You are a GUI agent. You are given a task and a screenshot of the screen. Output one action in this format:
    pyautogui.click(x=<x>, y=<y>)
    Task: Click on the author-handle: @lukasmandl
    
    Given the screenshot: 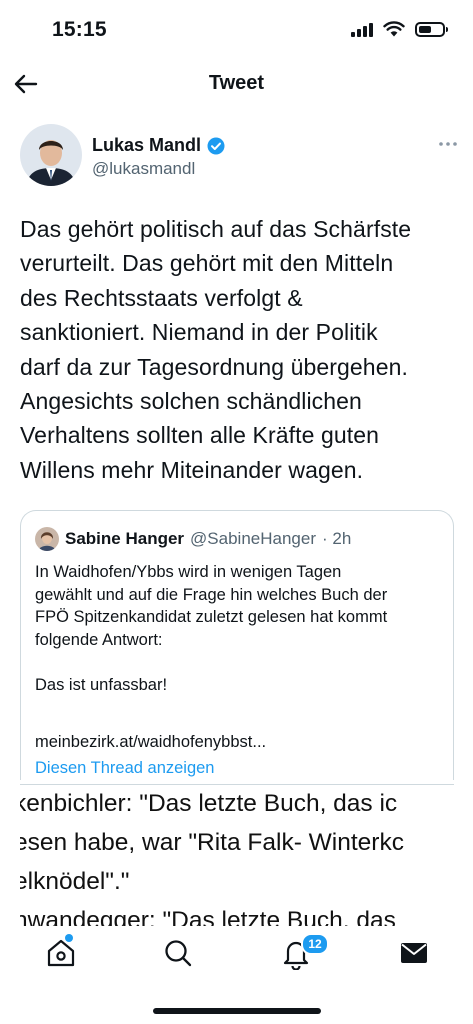 What is the action you would take?
    pyautogui.click(x=143, y=169)
    